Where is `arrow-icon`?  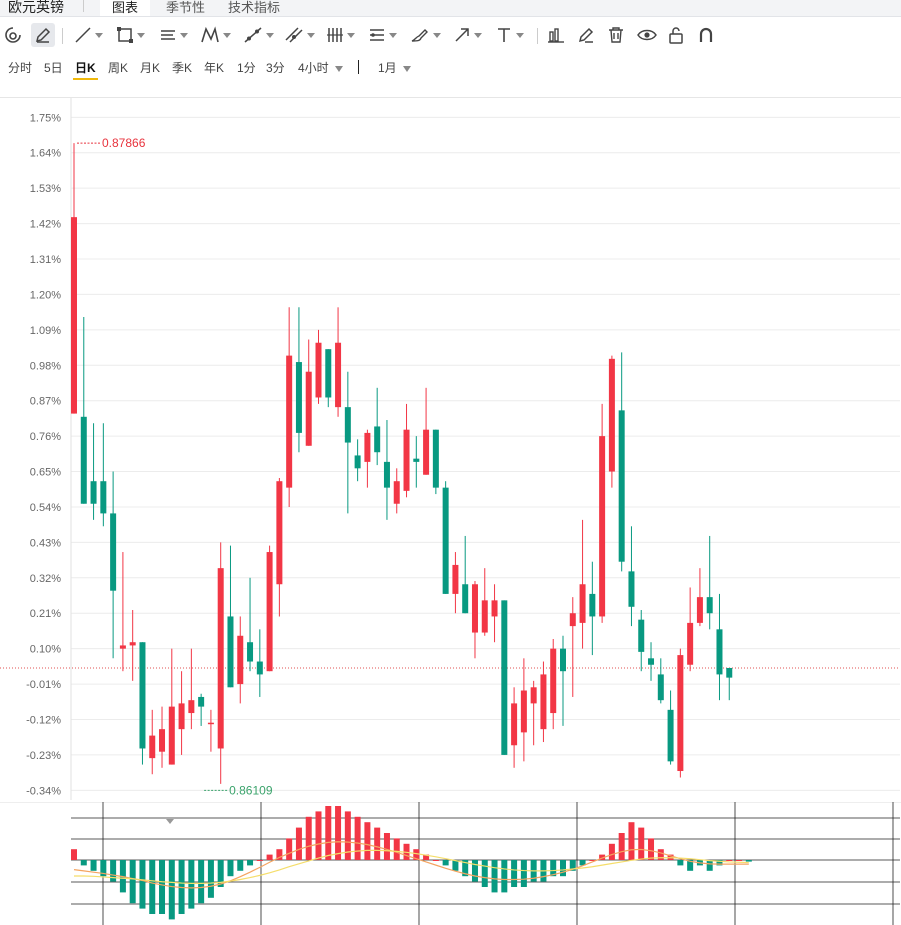 arrow-icon is located at coordinates (467, 35).